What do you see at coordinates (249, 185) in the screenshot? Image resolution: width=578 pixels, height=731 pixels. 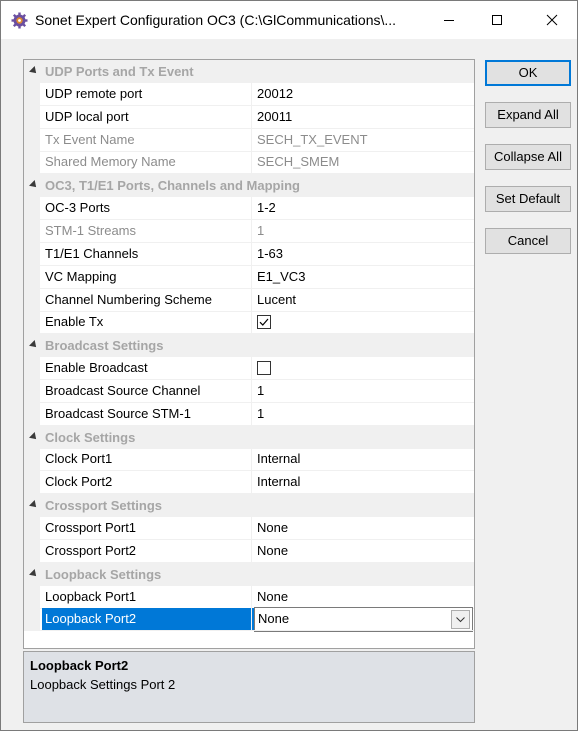 I see `category-row: OC3, T1/E1 Ports, Channels and Mapping` at bounding box center [249, 185].